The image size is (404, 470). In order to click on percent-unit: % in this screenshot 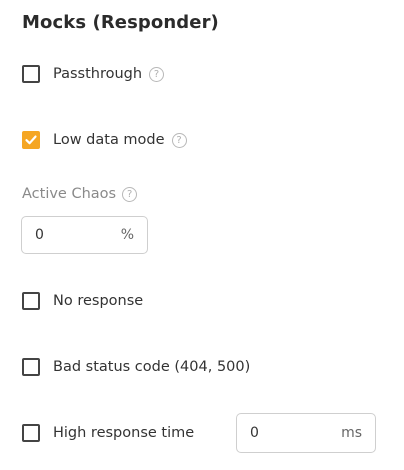, I will do `click(127, 235)`.